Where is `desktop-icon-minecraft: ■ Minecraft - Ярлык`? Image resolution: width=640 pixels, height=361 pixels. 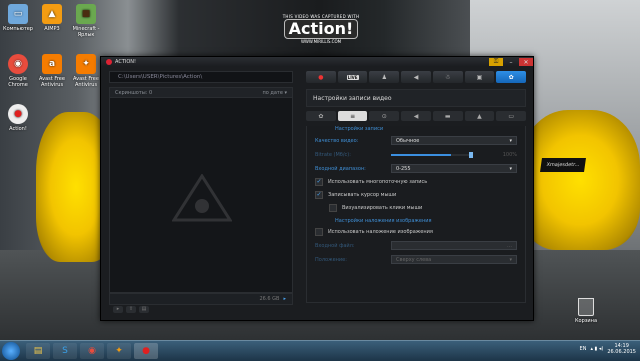
desktop-icon-minecraft: ■ Minecraft - Ярлык is located at coordinates (86, 21).